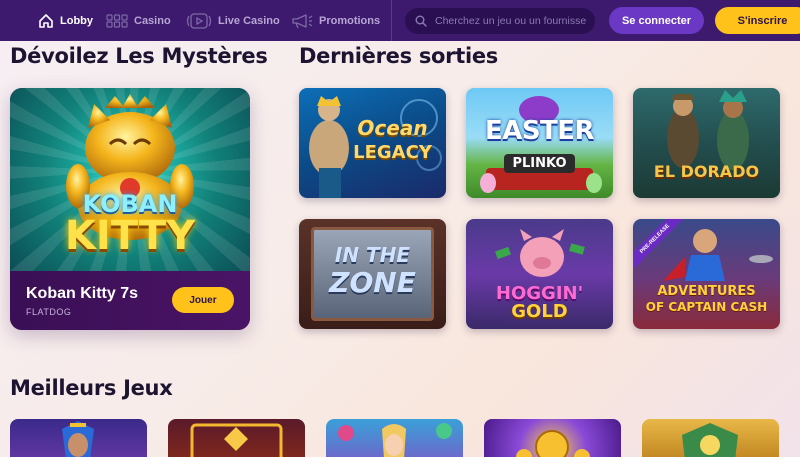 Image resolution: width=800 pixels, height=457 pixels. What do you see at coordinates (392, 128) in the screenshot?
I see `game-title-line1: Ocean` at bounding box center [392, 128].